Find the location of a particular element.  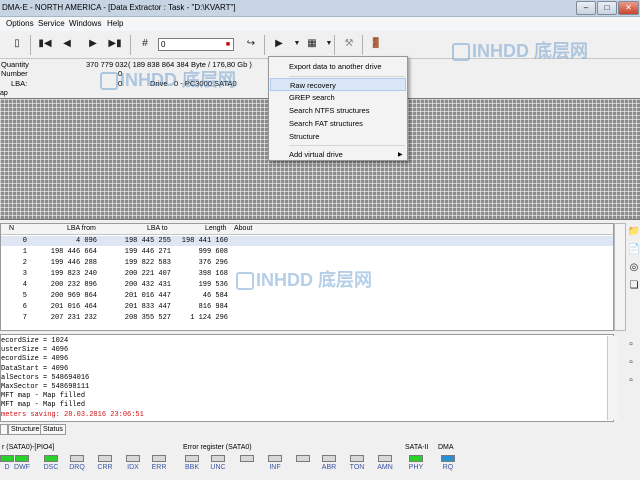

watermark-top: INHDD 底层网 is located at coordinates (520, 50).